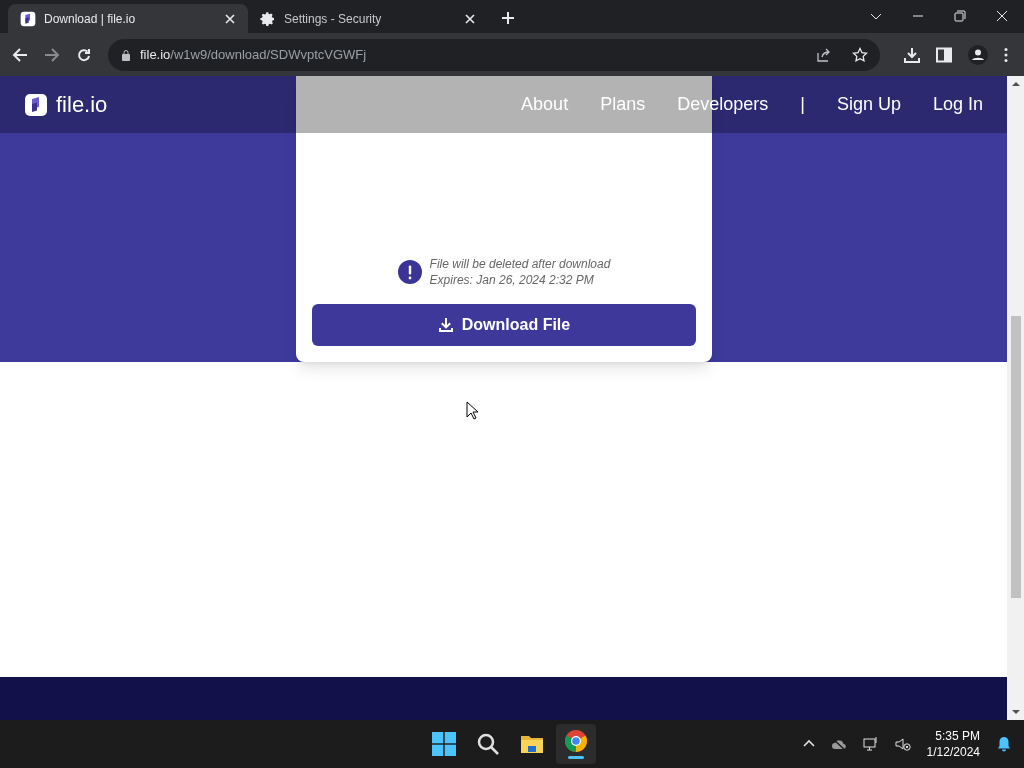 The image size is (1024, 768). What do you see at coordinates (84, 54) in the screenshot?
I see `reload-icon` at bounding box center [84, 54].